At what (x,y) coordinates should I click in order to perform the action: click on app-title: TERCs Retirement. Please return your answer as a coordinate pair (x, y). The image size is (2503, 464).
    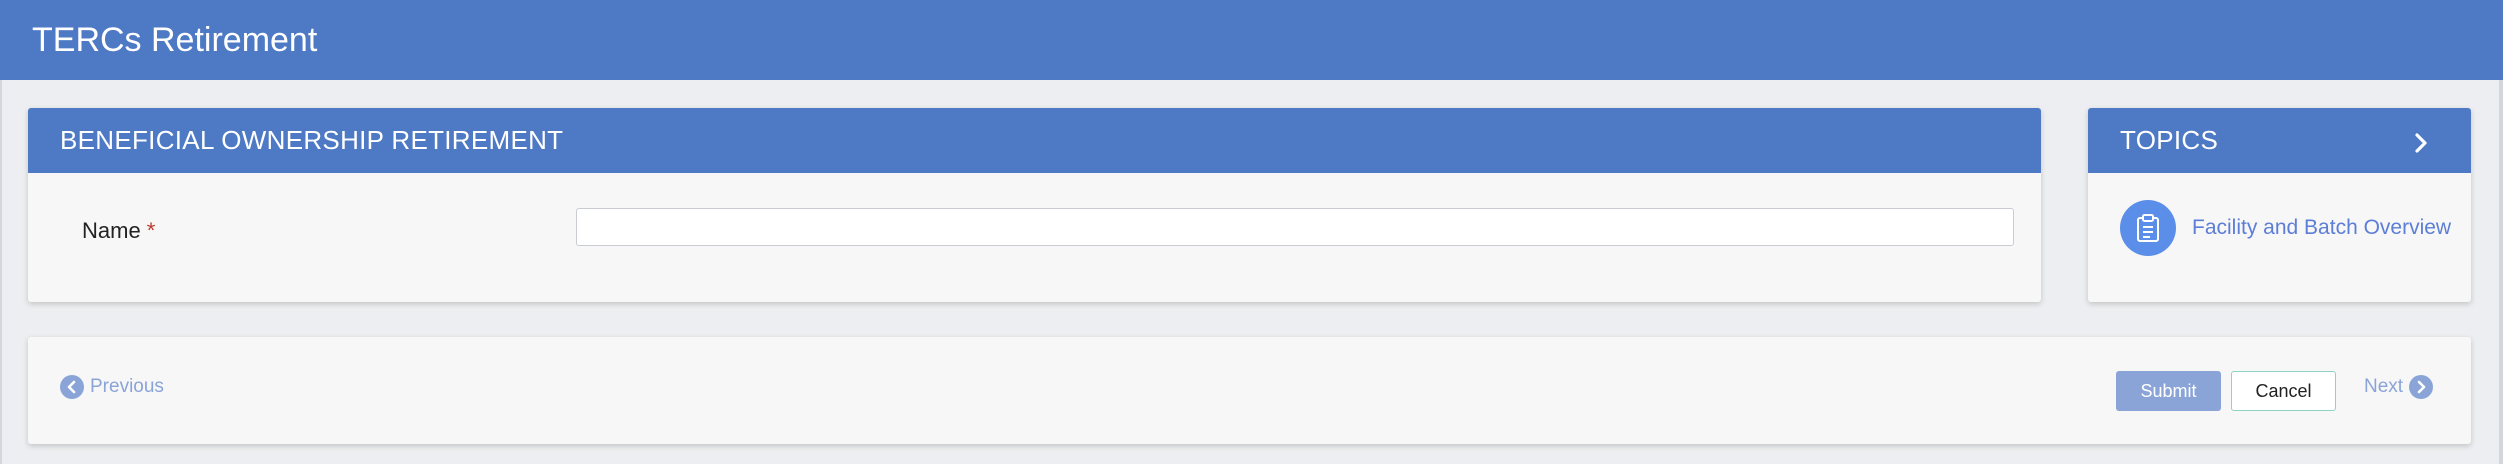
    Looking at the image, I should click on (175, 39).